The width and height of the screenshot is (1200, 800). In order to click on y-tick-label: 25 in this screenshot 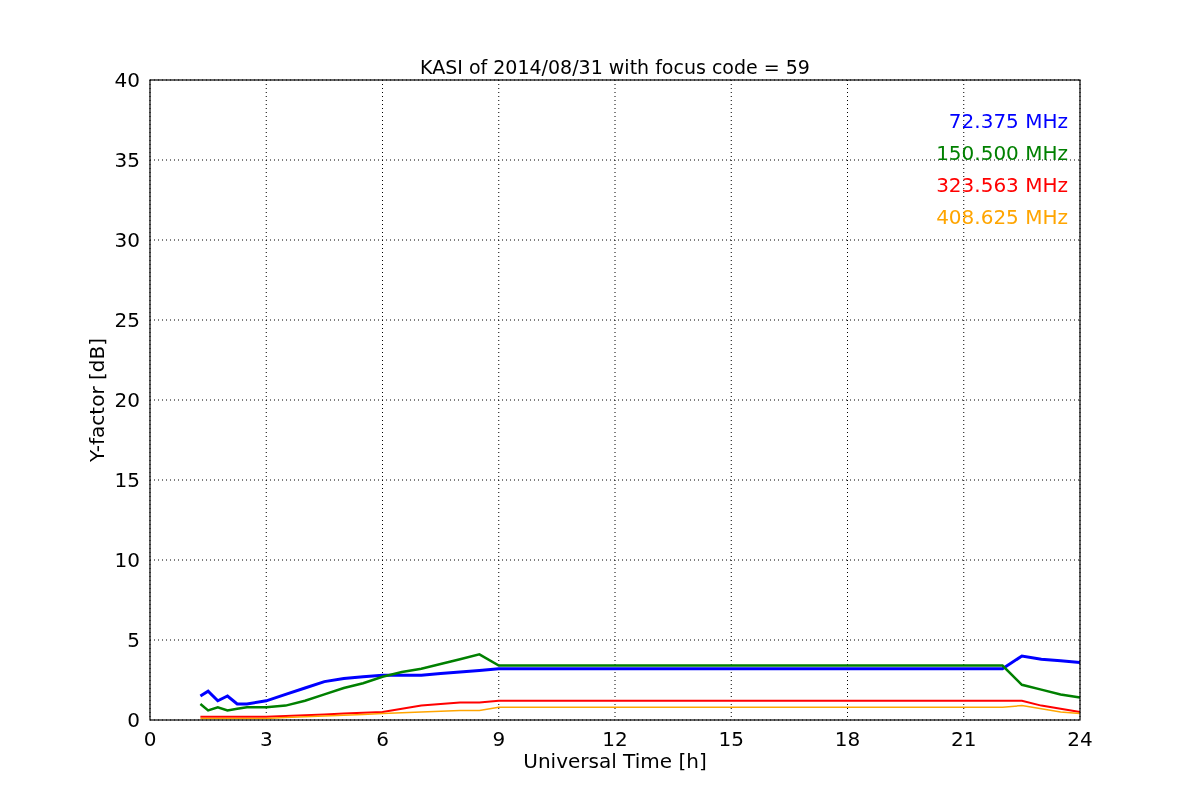, I will do `click(127, 320)`.